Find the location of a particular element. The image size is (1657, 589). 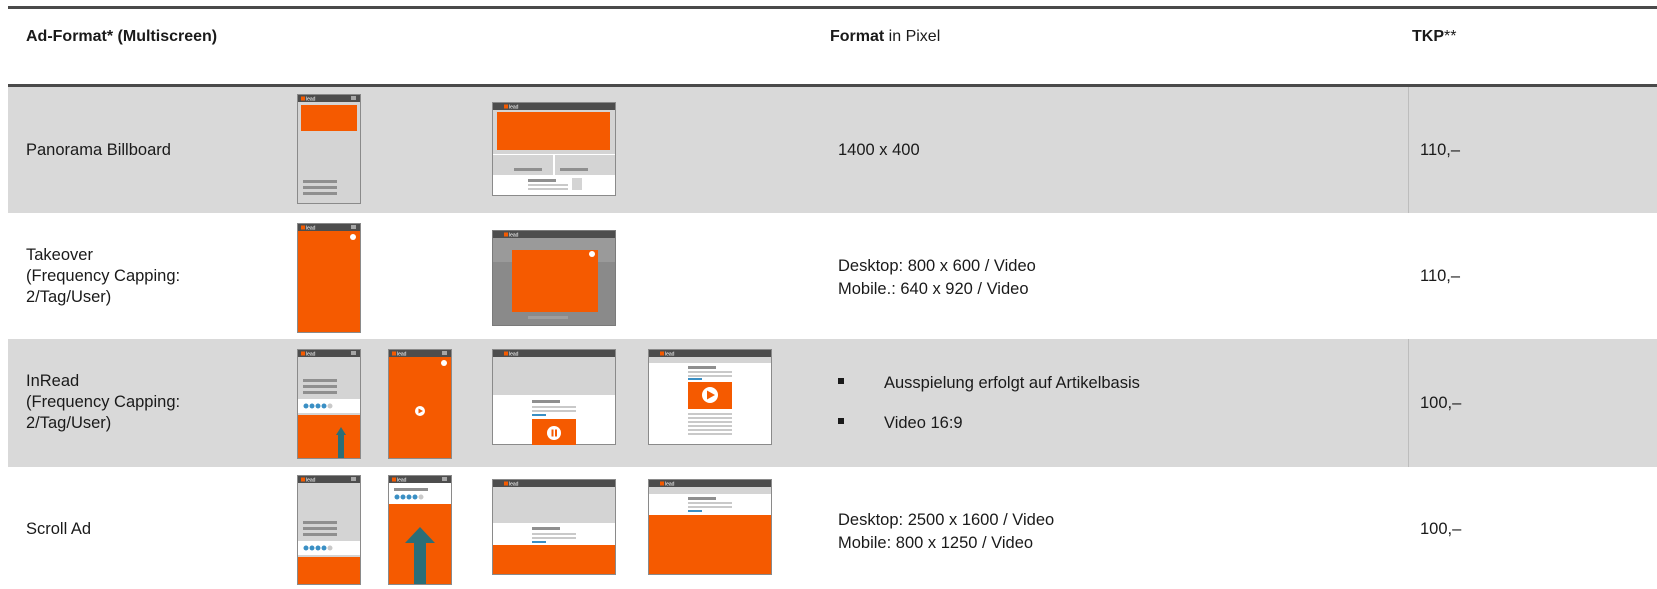

desktop-scroll-article-mockup-icon: lead is located at coordinates (554, 527).